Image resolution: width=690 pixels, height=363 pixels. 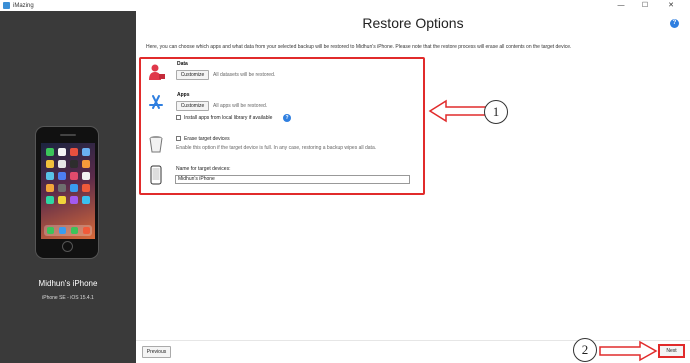 What do you see at coordinates (156, 352) in the screenshot?
I see `previous-button: Previous` at bounding box center [156, 352].